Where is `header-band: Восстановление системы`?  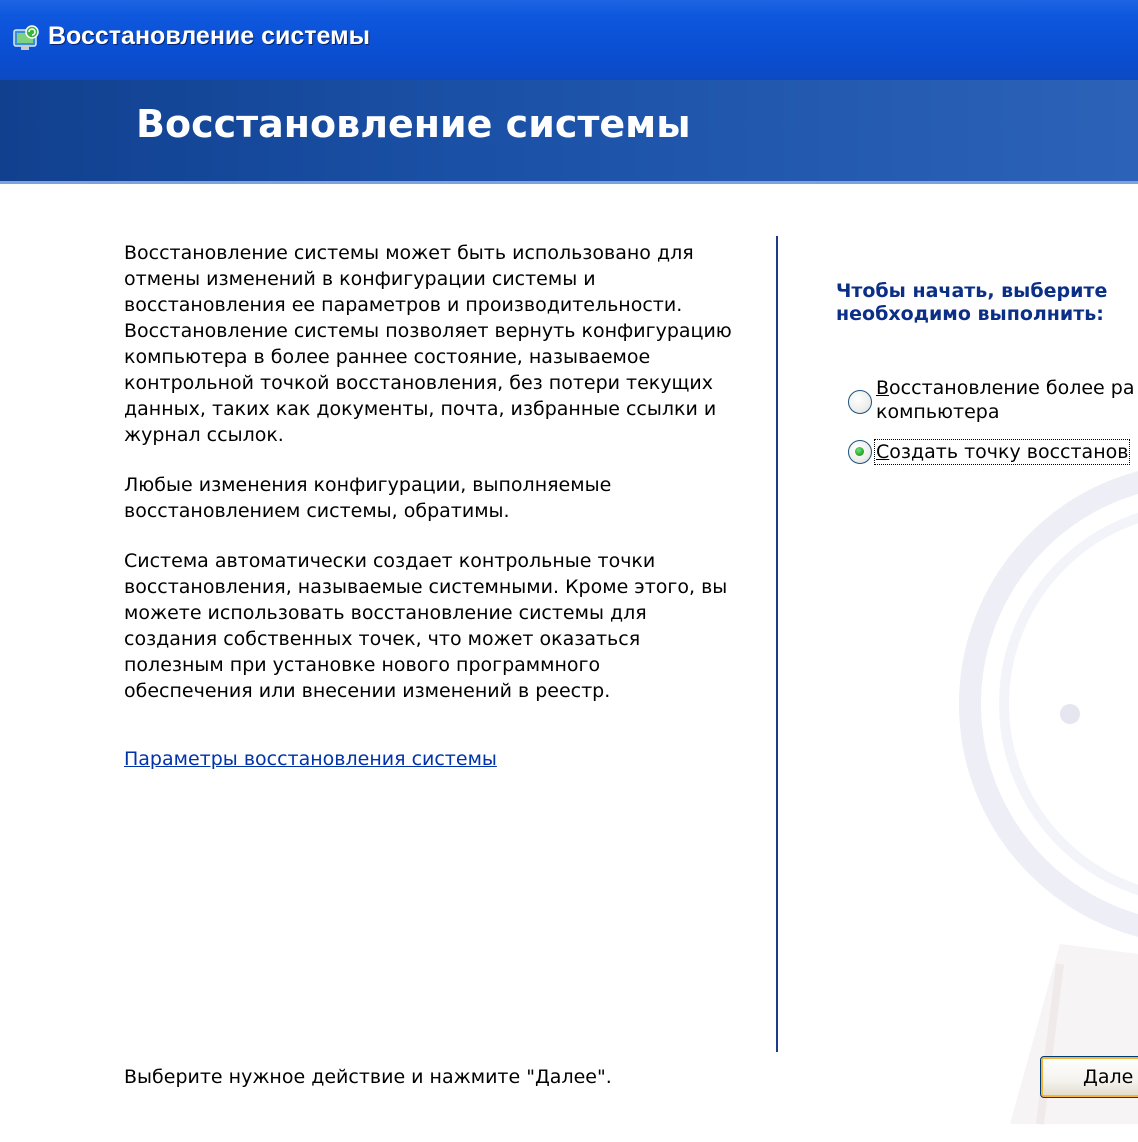
header-band: Восстановление системы is located at coordinates (569, 132).